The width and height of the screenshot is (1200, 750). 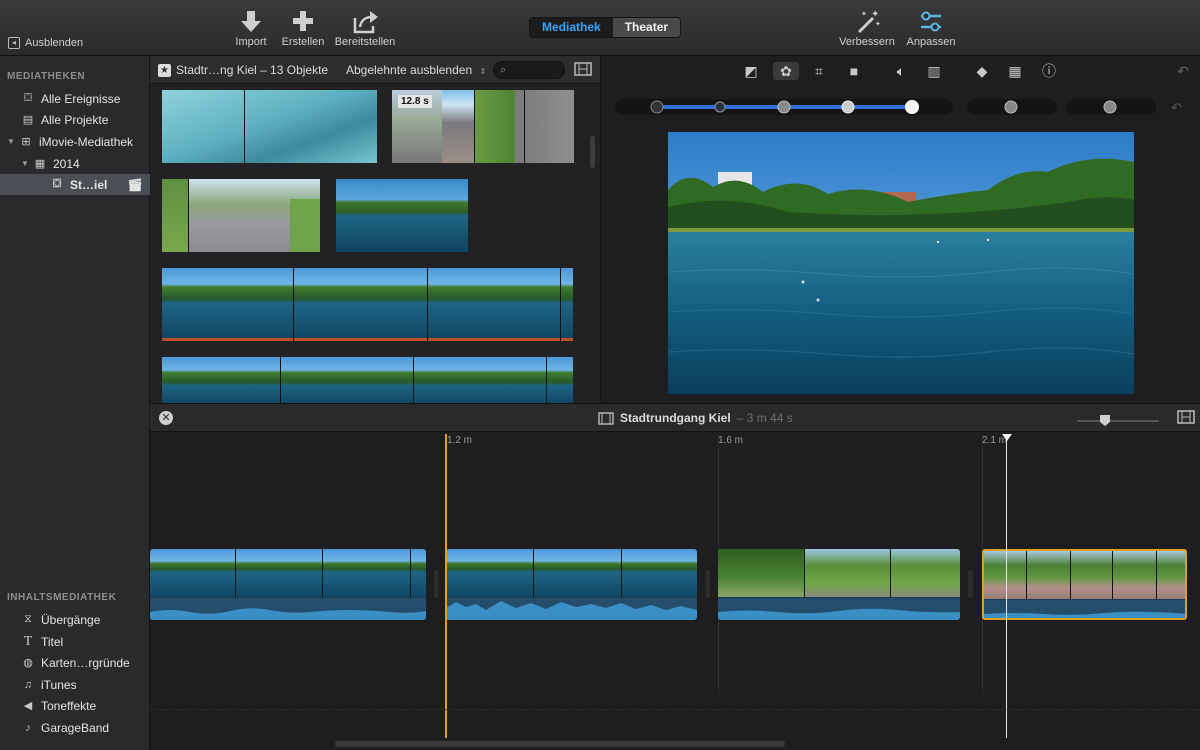 What do you see at coordinates (252, 70) in the screenshot?
I see `event-title-text: Stadtr…ng Kiel – 13 Objekte` at bounding box center [252, 70].